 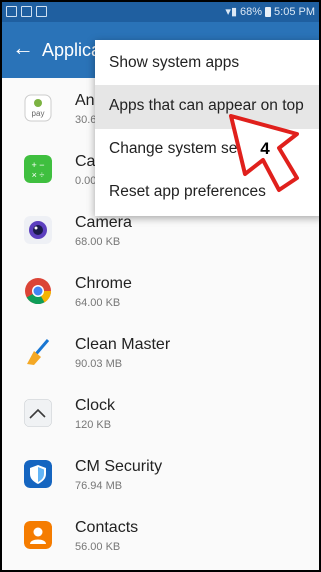 What do you see at coordinates (99, 364) in the screenshot?
I see `app-size: 90.03 MB` at bounding box center [99, 364].